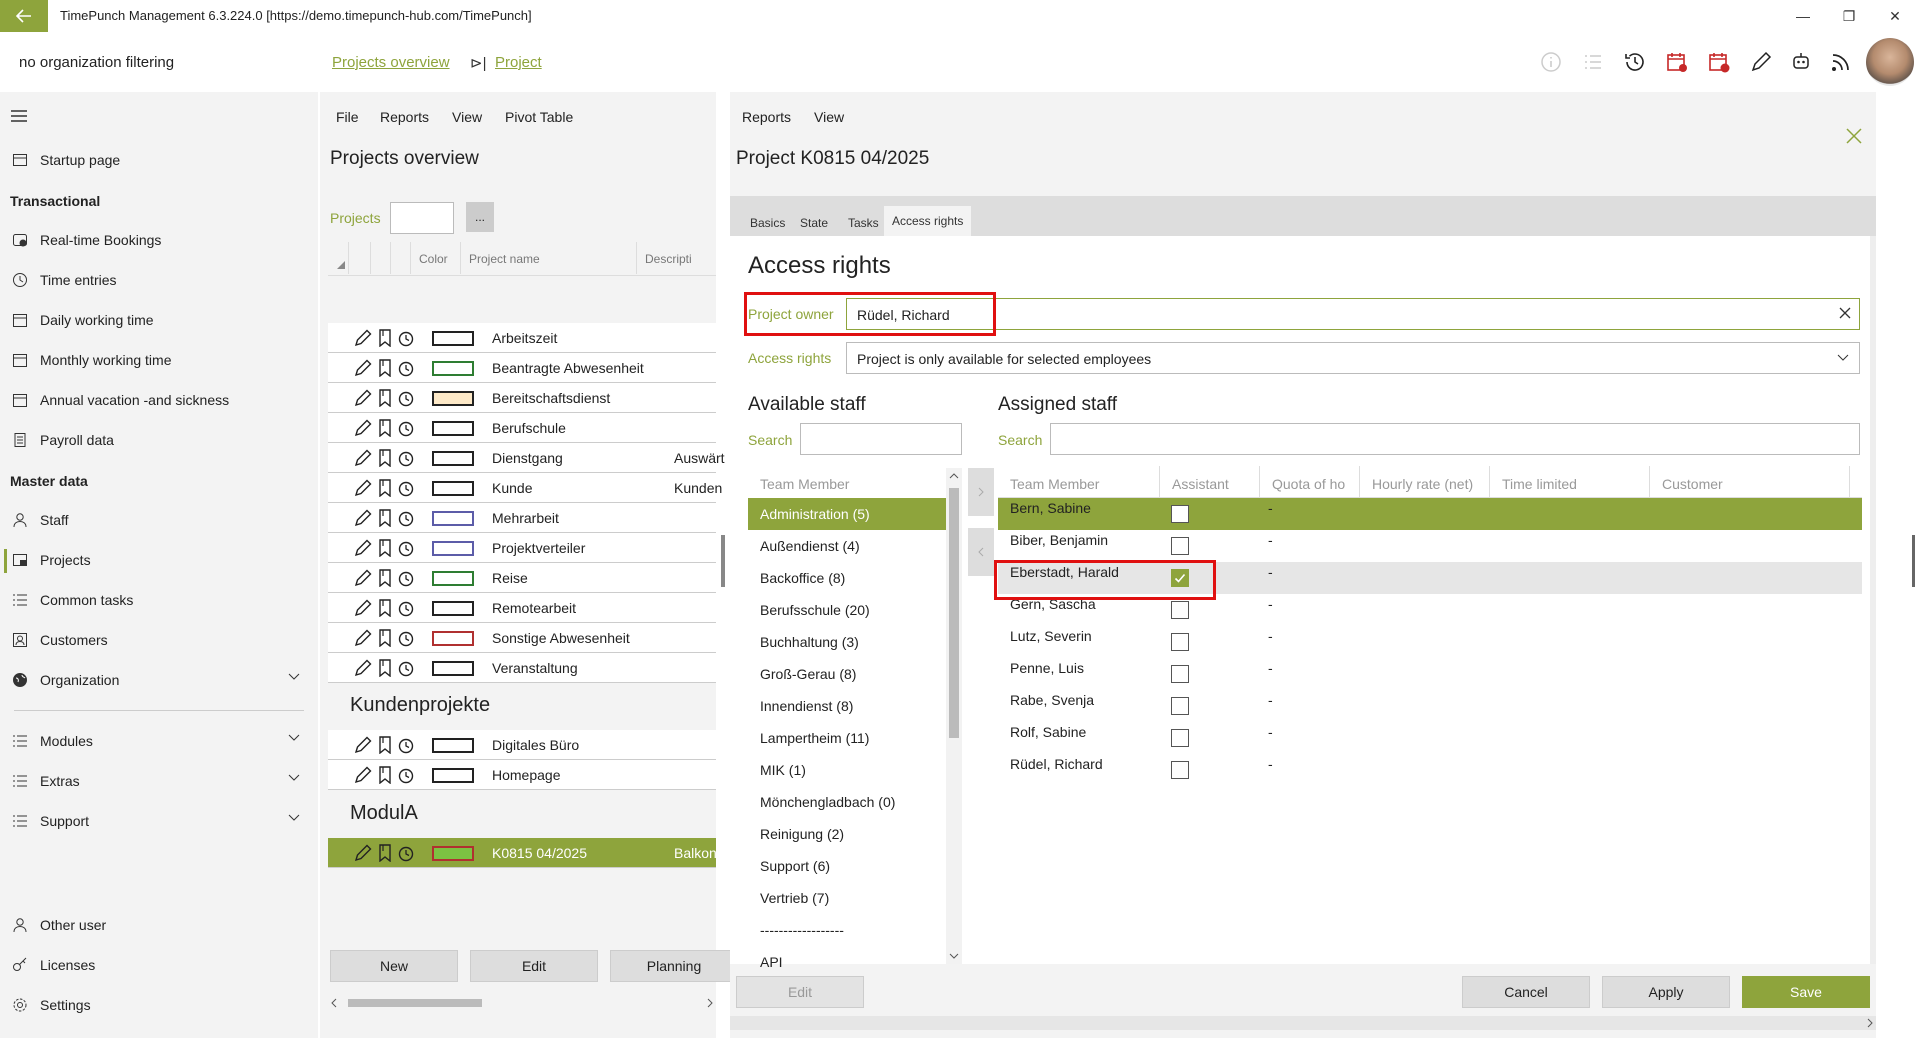  Describe the element at coordinates (1430, 578) in the screenshot. I see `assigned-staff-row: Eberstadt, Harald -` at that location.